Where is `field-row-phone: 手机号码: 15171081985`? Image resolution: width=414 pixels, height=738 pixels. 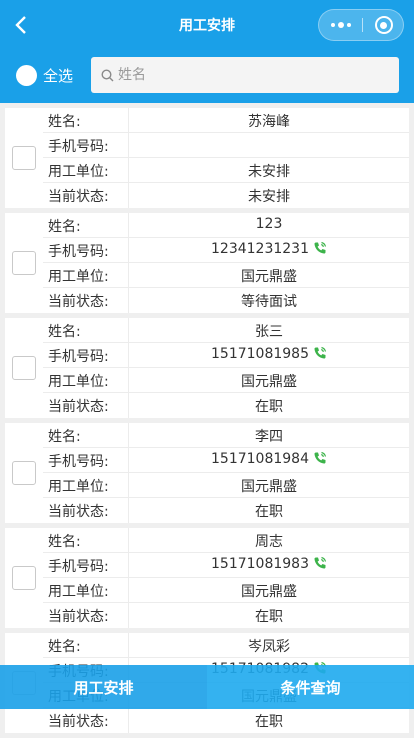 field-row-phone: 手机号码: 15171081985 is located at coordinates (226, 355).